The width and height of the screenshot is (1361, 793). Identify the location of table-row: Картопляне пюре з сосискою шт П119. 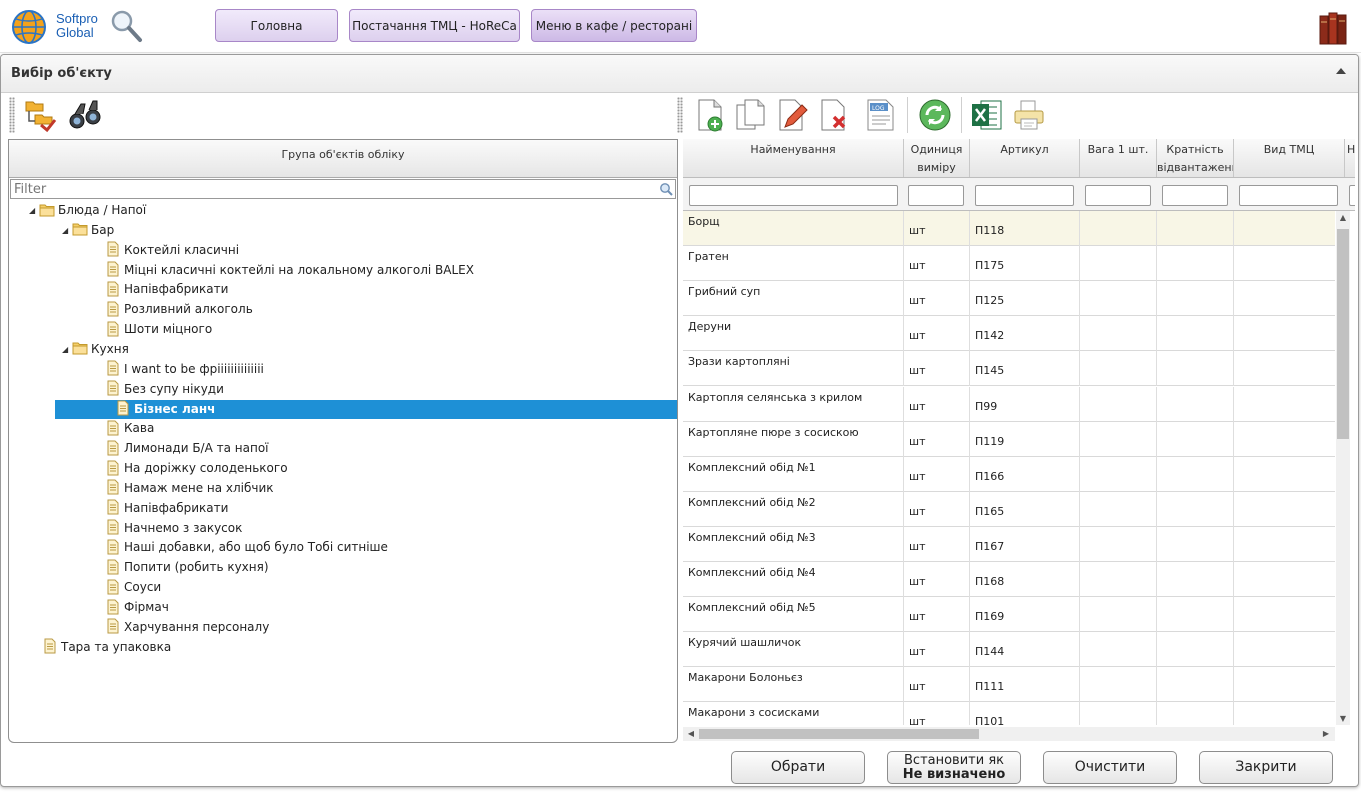
(1009, 439).